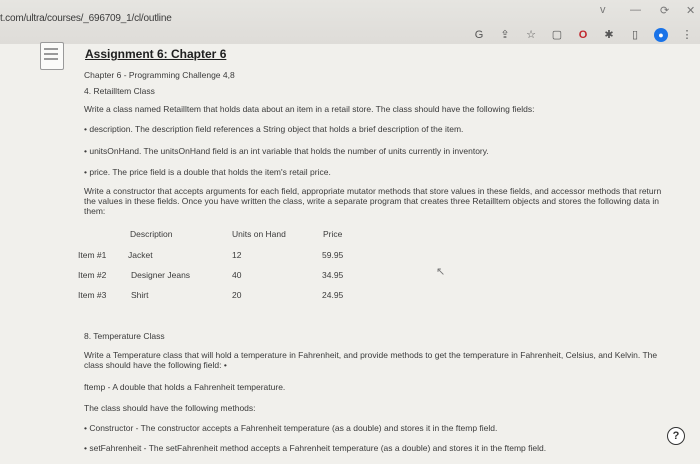 The width and height of the screenshot is (700, 464). I want to click on table-row-label: Item #3, so click(92, 295).